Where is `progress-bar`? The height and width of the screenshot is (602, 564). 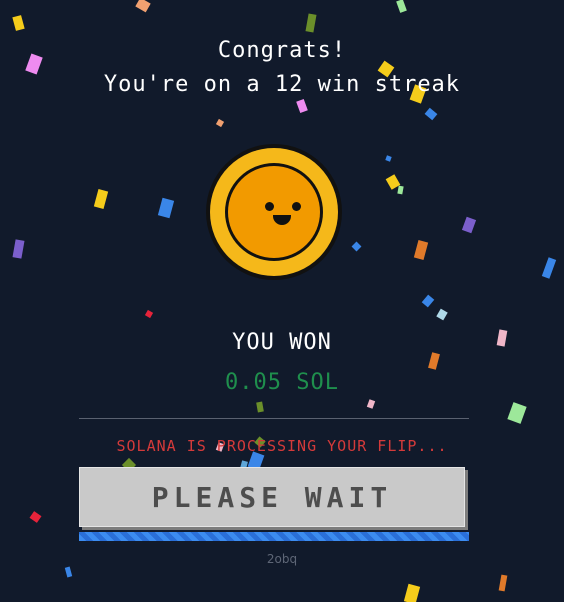
progress-bar is located at coordinates (274, 536).